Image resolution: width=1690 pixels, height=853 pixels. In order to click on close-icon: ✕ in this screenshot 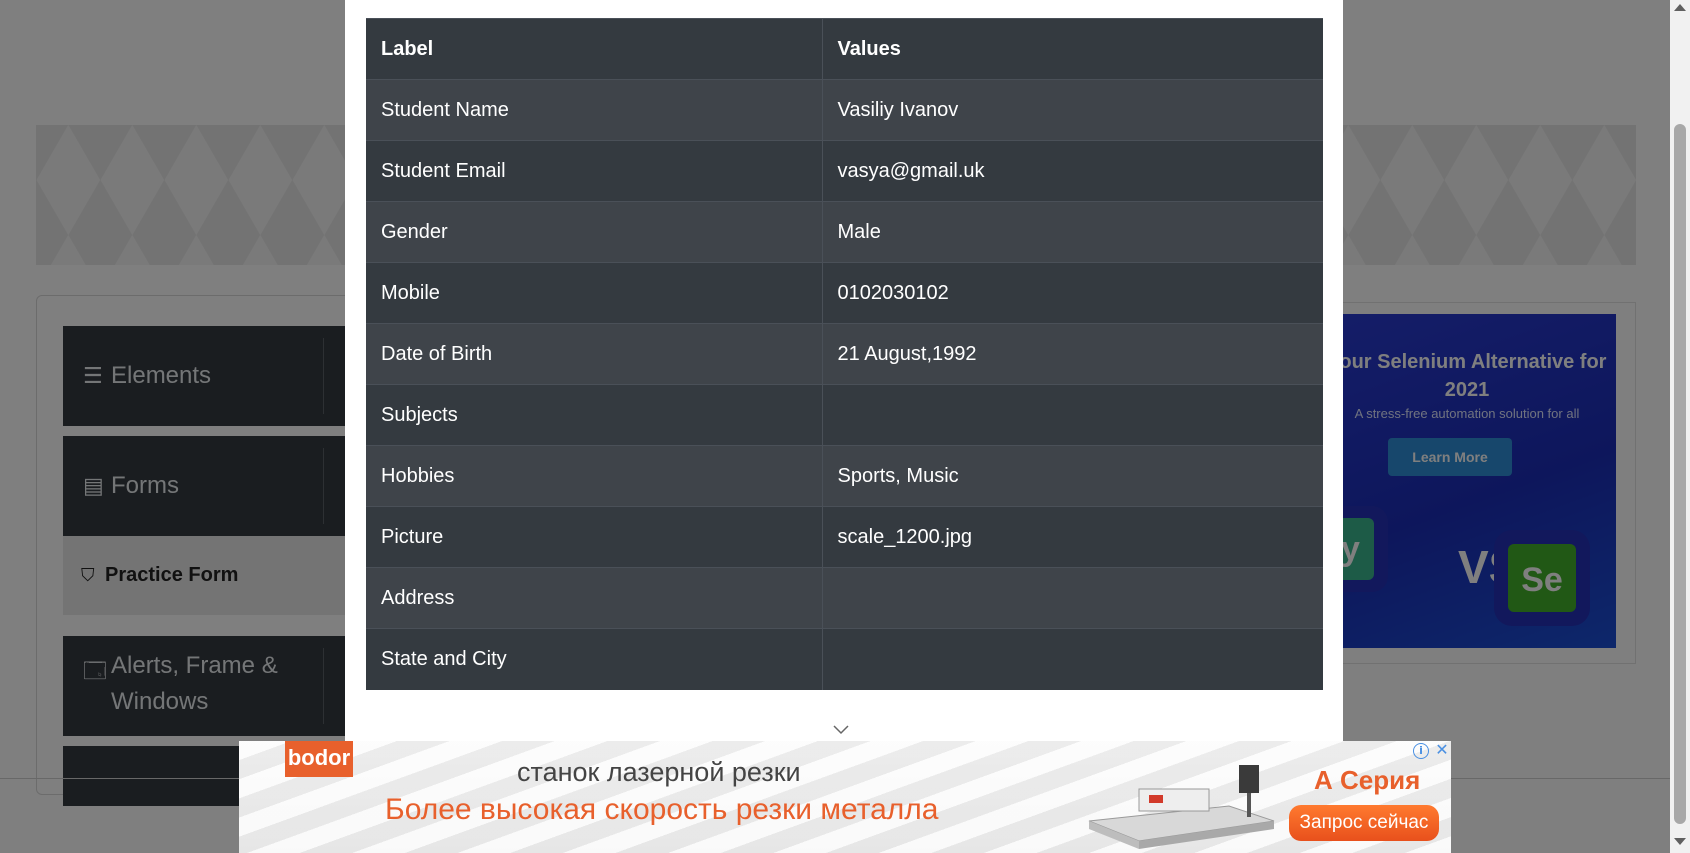, I will do `click(1442, 750)`.